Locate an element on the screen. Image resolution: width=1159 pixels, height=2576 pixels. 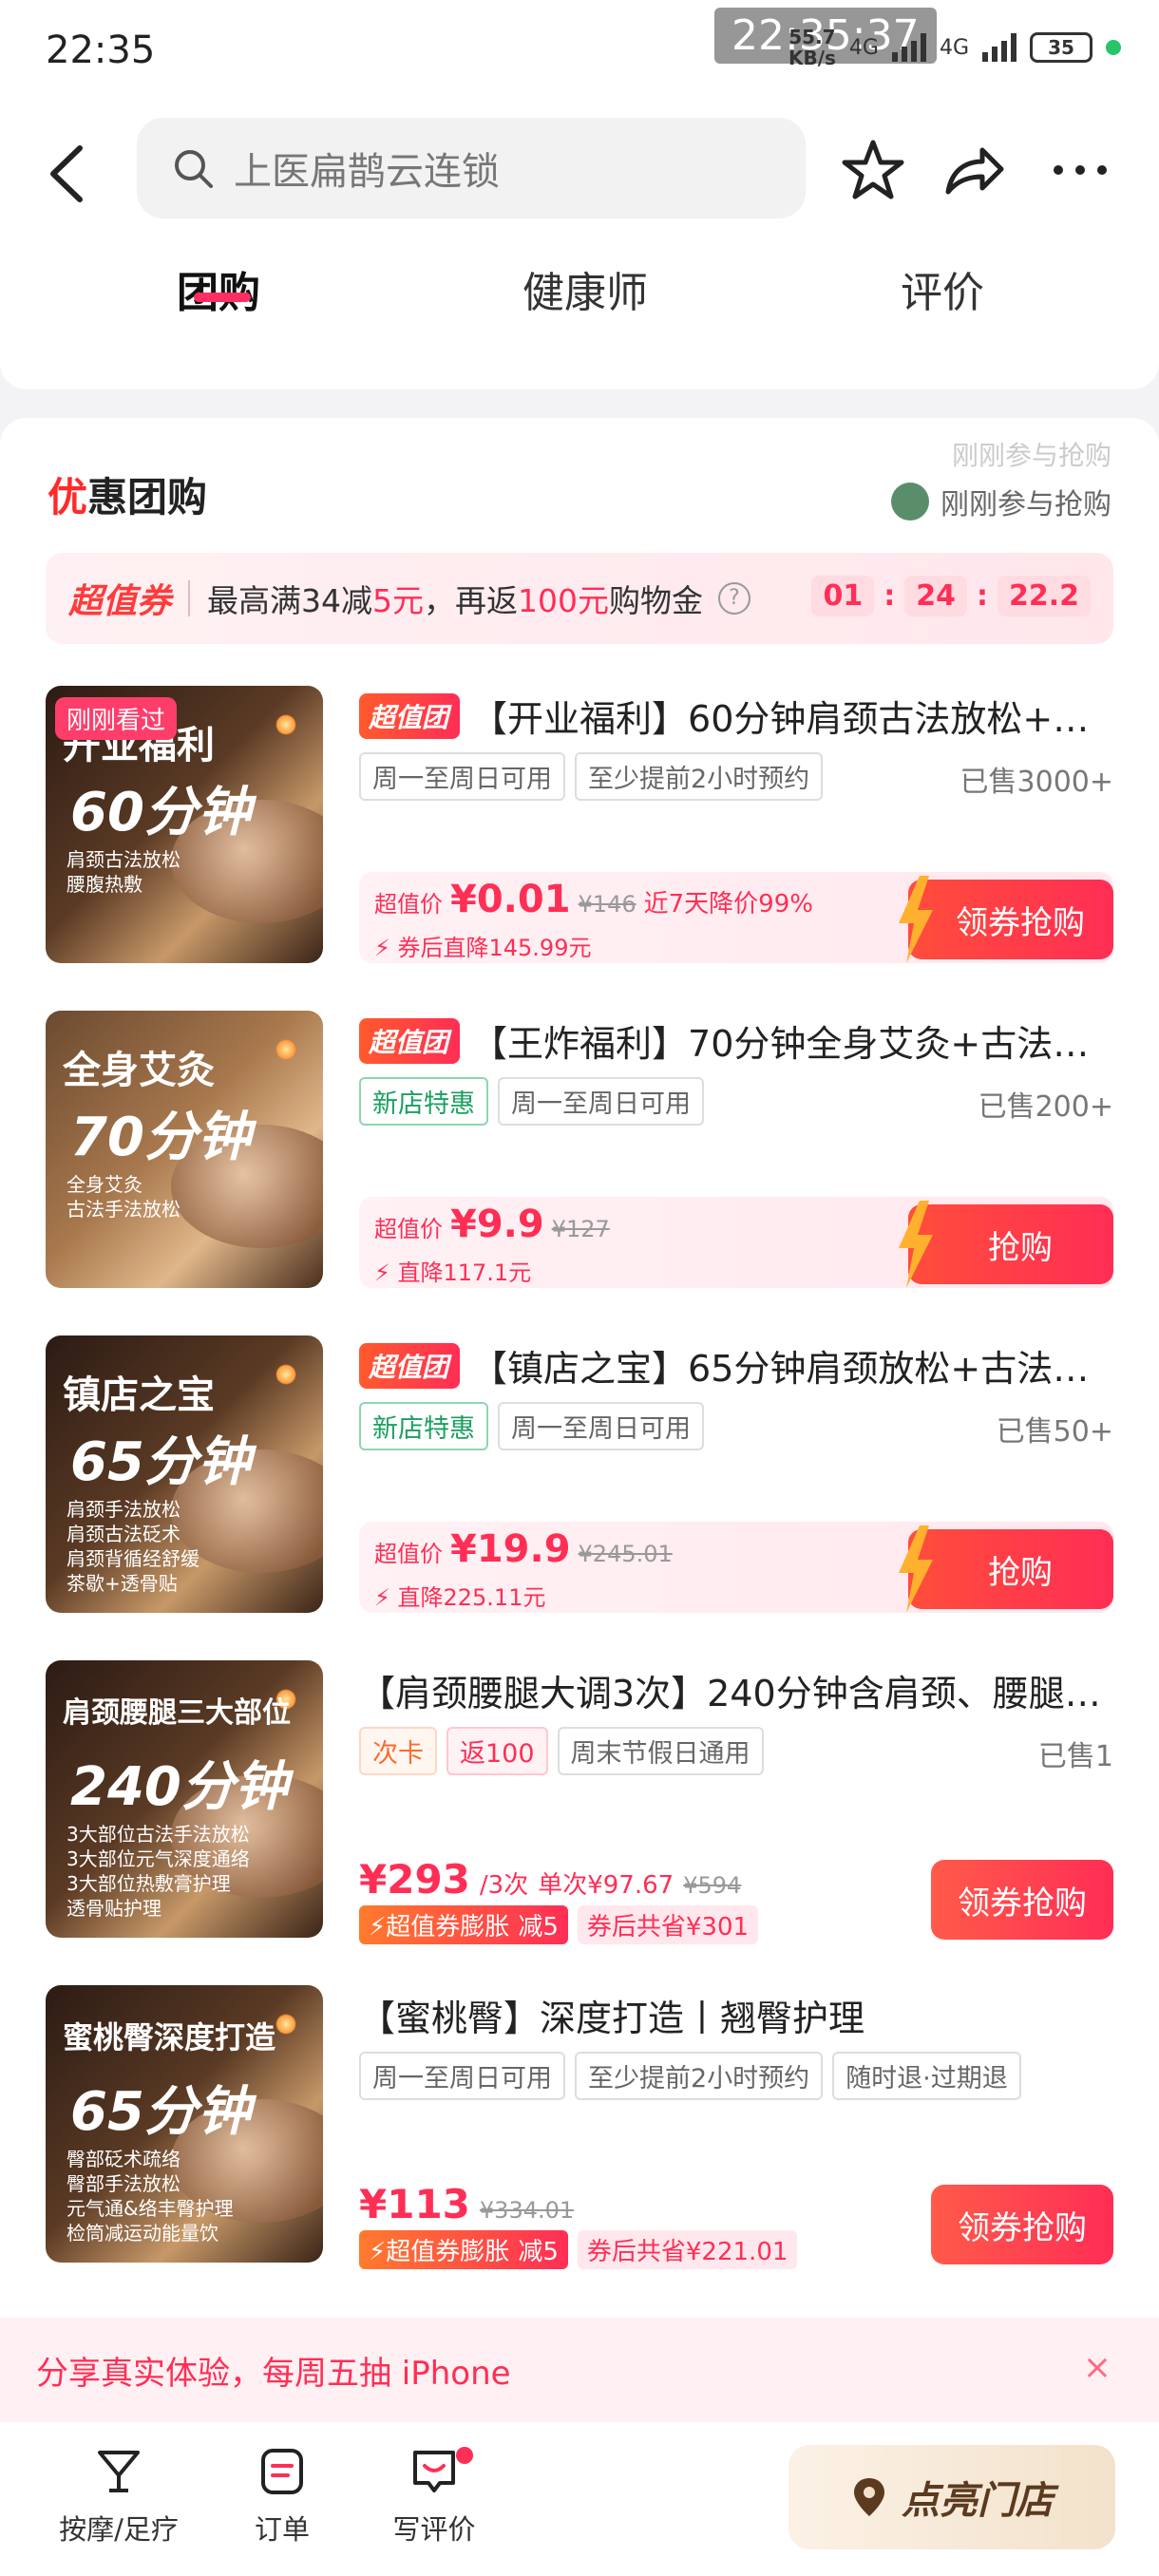
review-smile-icon is located at coordinates (434, 2471).